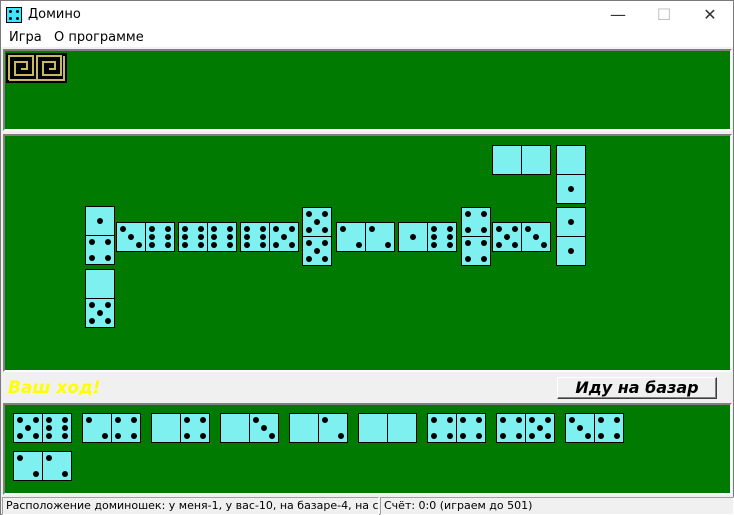 The image size is (734, 515). What do you see at coordinates (710, 15) in the screenshot?
I see `close-button: ✕` at bounding box center [710, 15].